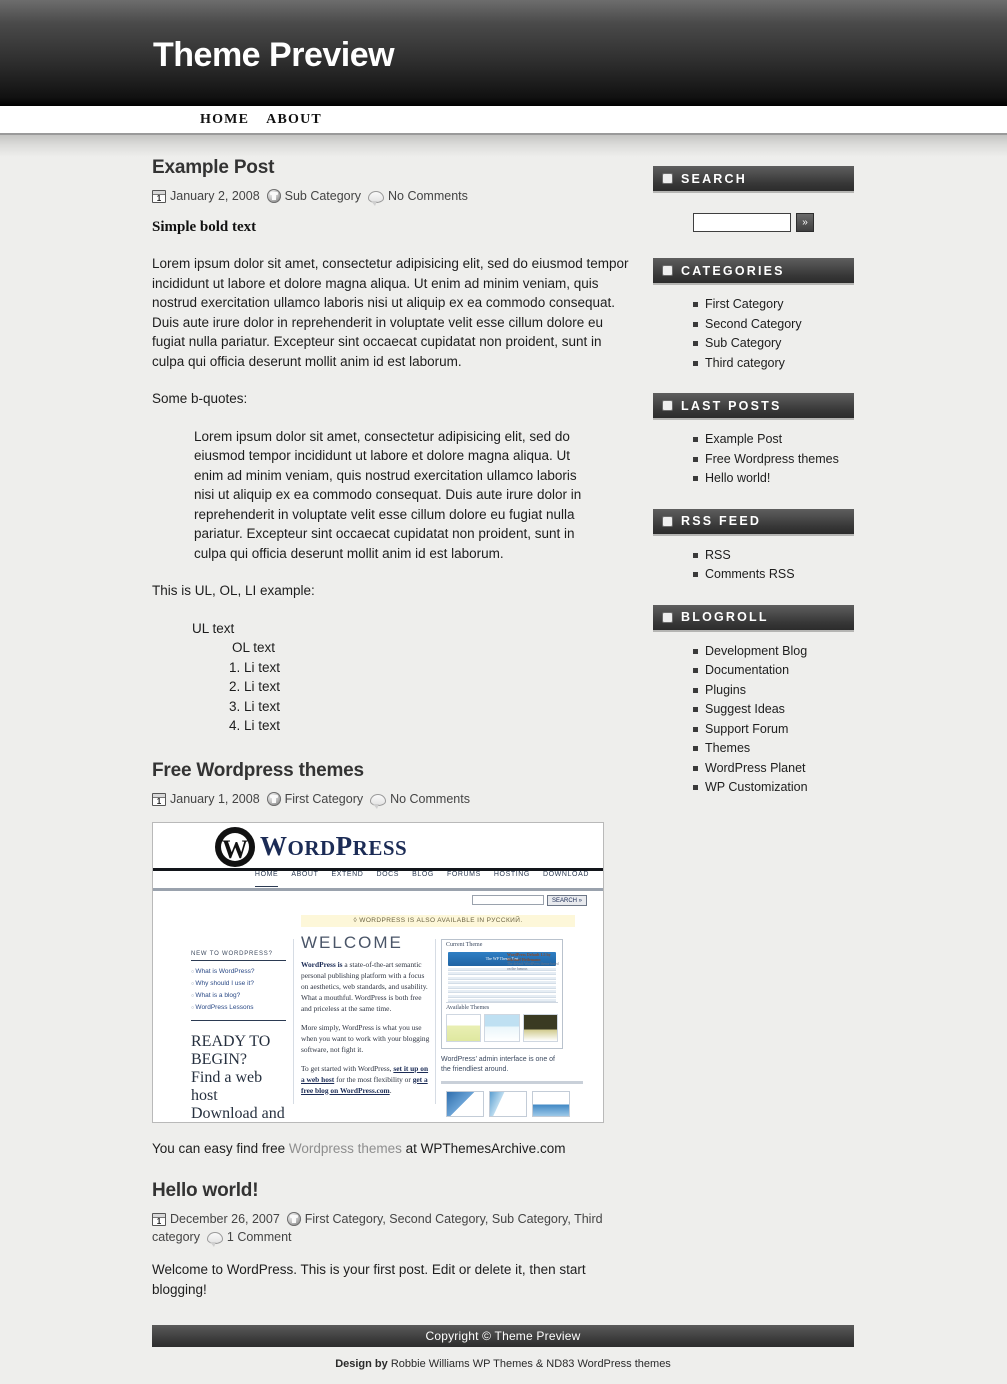  I want to click on wp-welcome-heading: WELCOME, so click(352, 942).